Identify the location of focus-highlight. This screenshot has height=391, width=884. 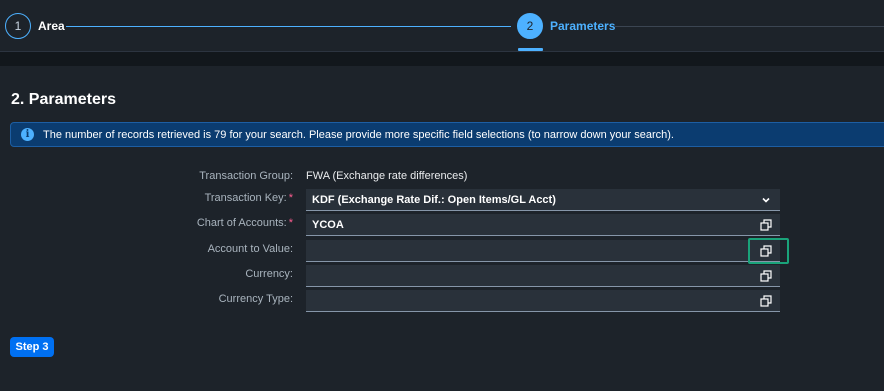
(768, 251).